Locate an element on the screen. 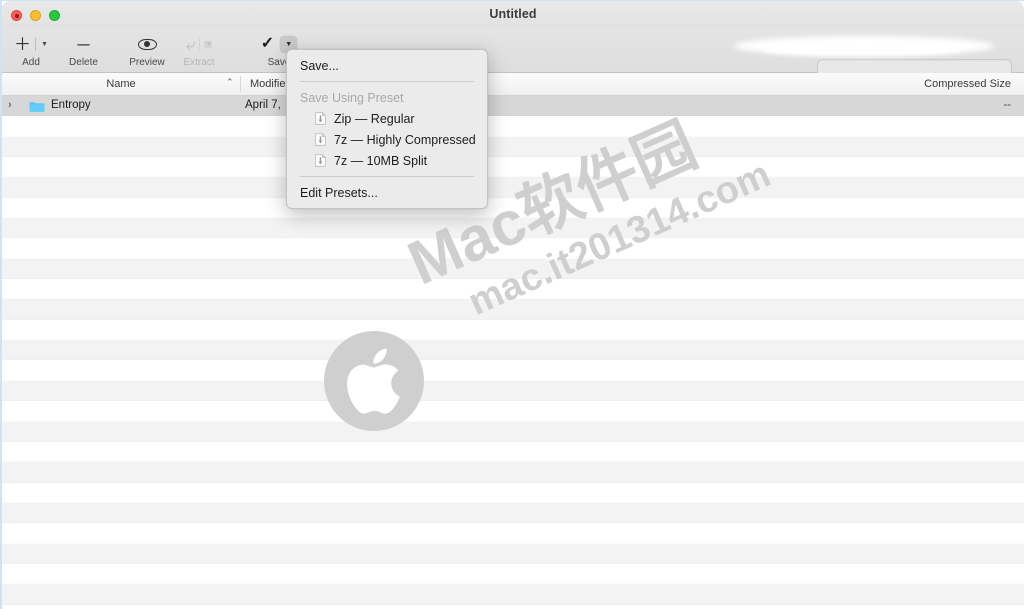  column-header-compressed-size: Compressed Size is located at coordinates (967, 84).